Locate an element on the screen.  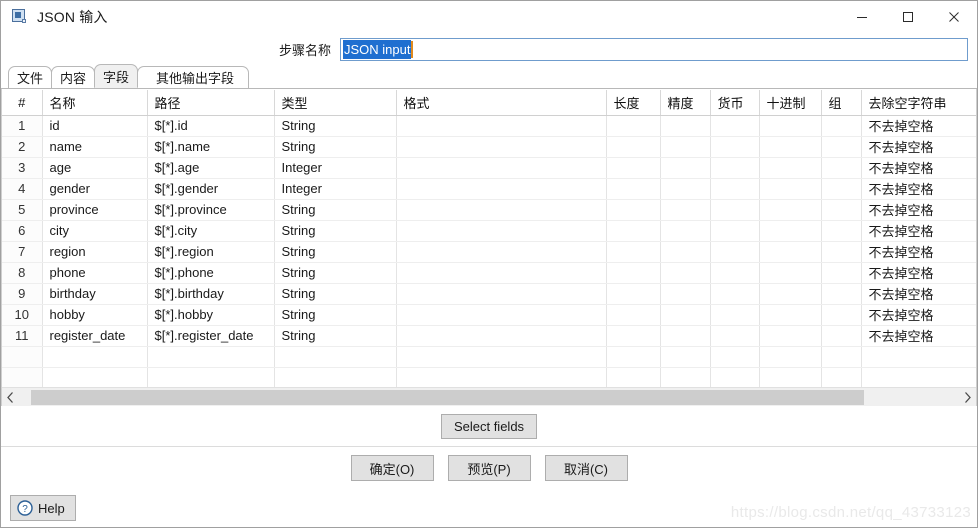
cell-name: age is located at coordinates (95, 168).